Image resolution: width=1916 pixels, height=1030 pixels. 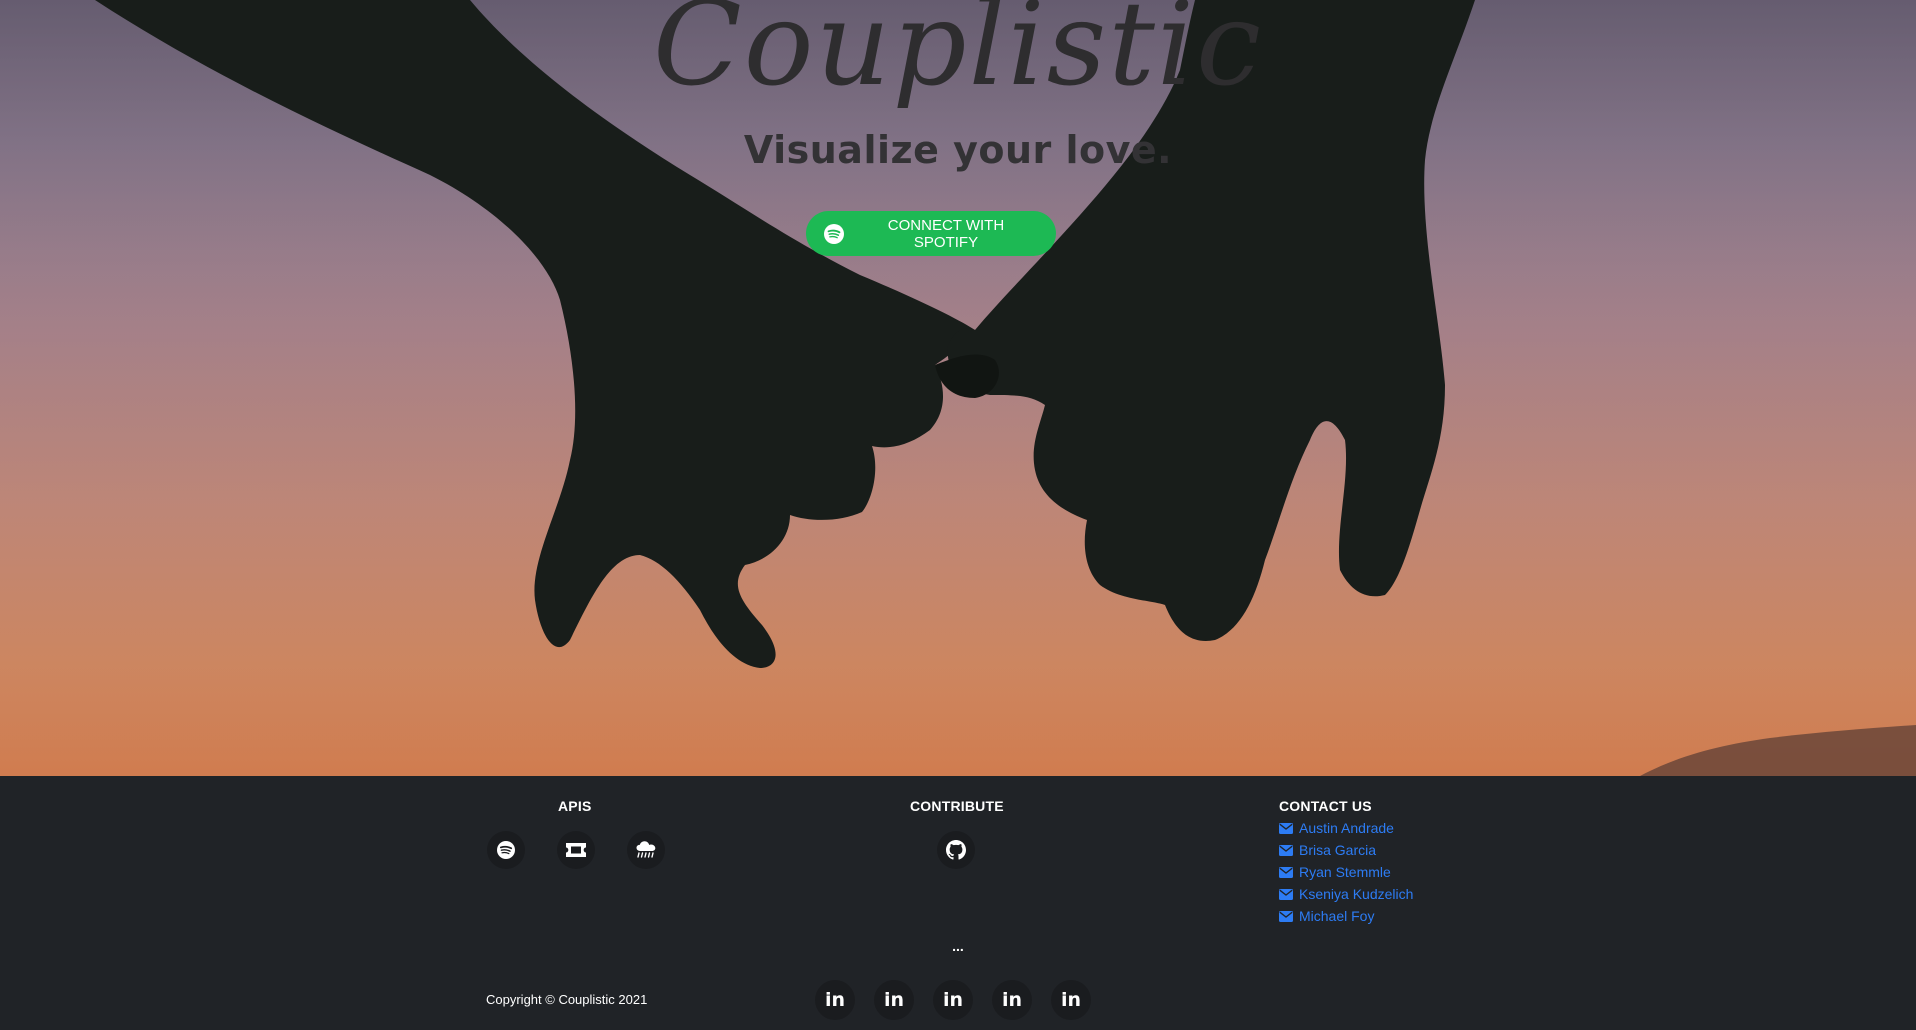 I want to click on ticket-icon, so click(x=576, y=850).